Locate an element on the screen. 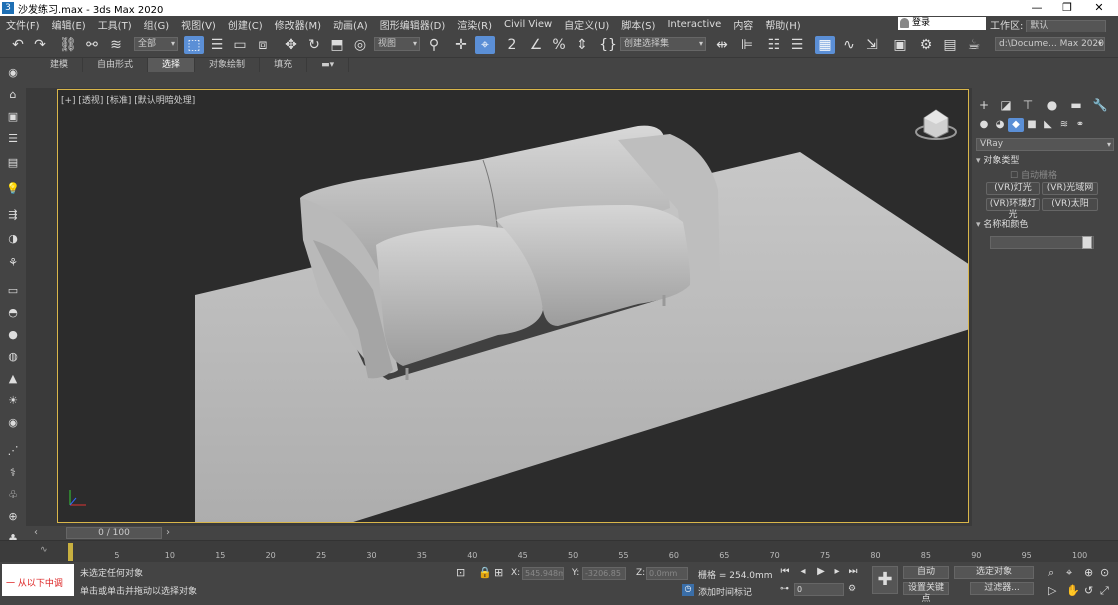  object-name-field is located at coordinates (1042, 242).